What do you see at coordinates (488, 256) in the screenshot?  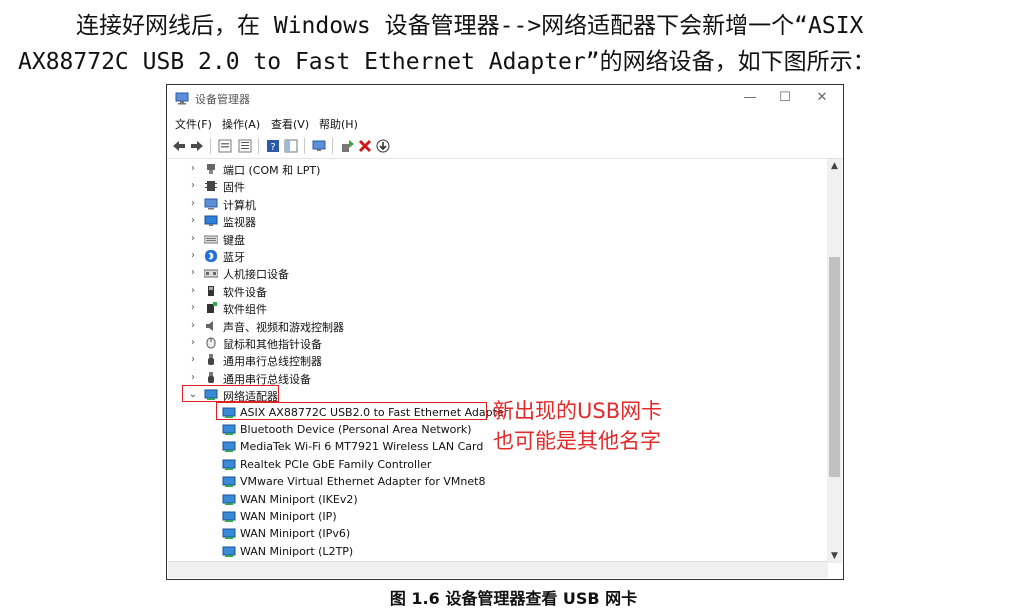 I see `tree-category-row: › 蓝牙` at bounding box center [488, 256].